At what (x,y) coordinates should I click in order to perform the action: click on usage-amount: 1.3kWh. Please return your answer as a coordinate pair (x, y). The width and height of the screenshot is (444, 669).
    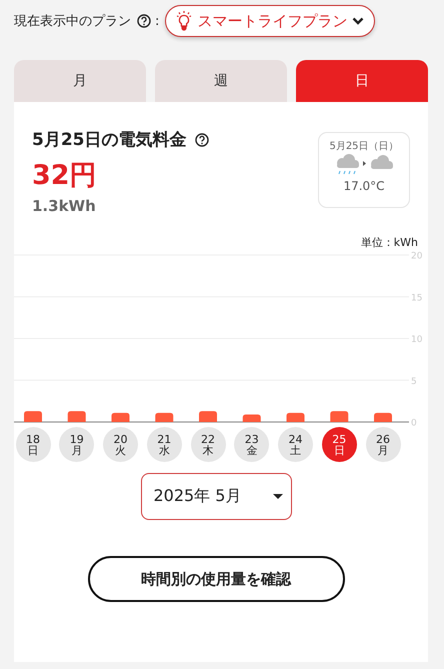
    Looking at the image, I should click on (64, 206).